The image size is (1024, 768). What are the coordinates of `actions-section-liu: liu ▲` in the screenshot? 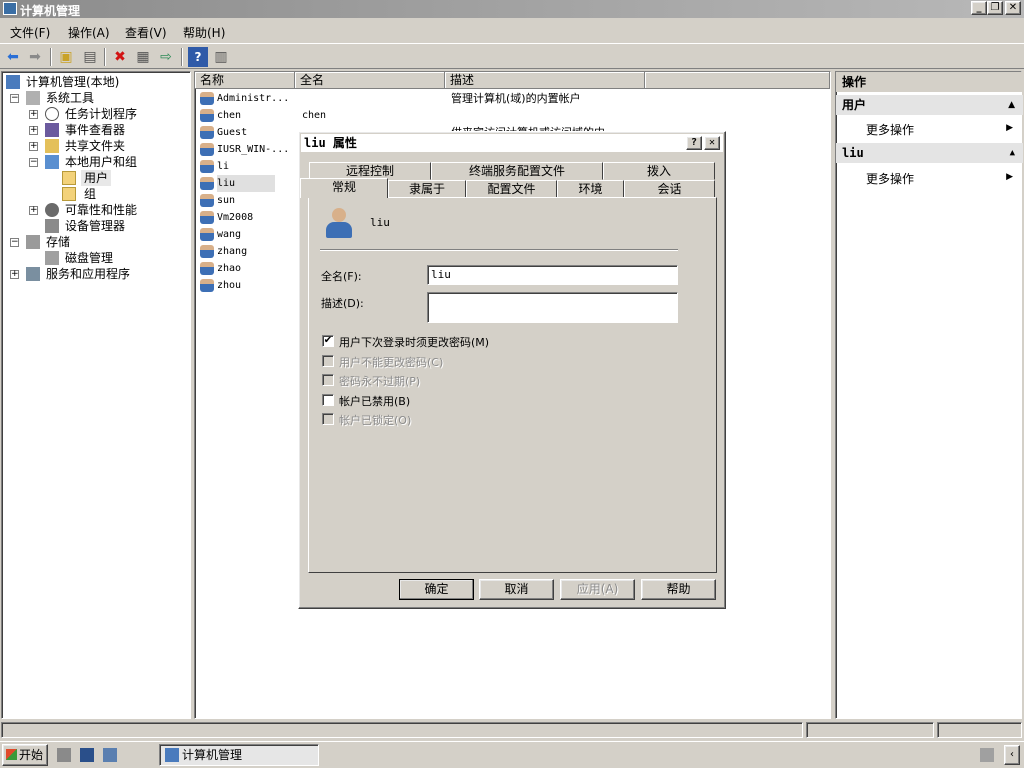 It's located at (929, 153).